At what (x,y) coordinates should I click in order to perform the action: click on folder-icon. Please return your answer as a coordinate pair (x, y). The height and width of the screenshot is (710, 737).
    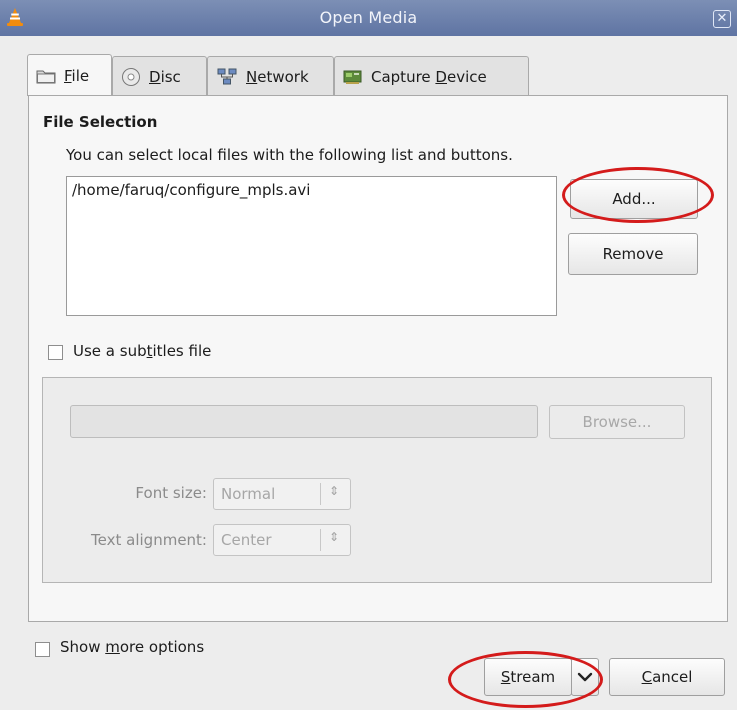
    Looking at the image, I should click on (46, 76).